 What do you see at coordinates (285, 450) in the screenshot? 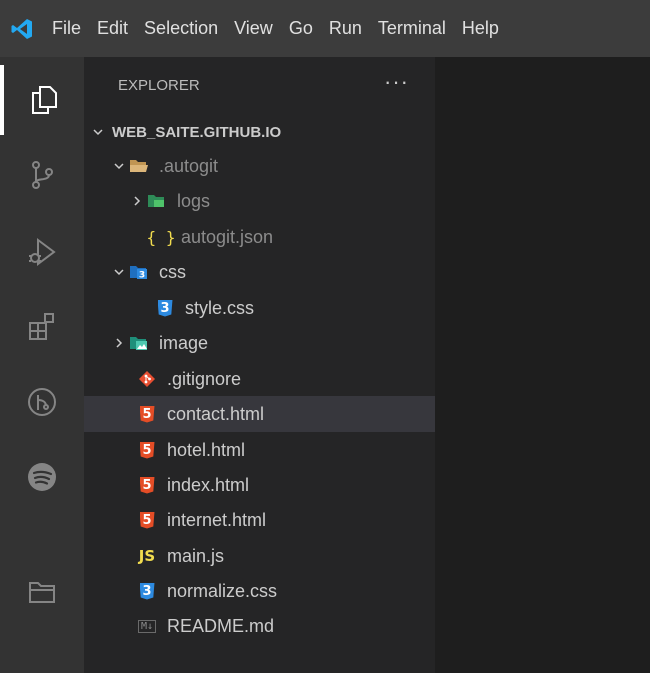
I see `file-hotel-html: 5 hotel.html` at bounding box center [285, 450].